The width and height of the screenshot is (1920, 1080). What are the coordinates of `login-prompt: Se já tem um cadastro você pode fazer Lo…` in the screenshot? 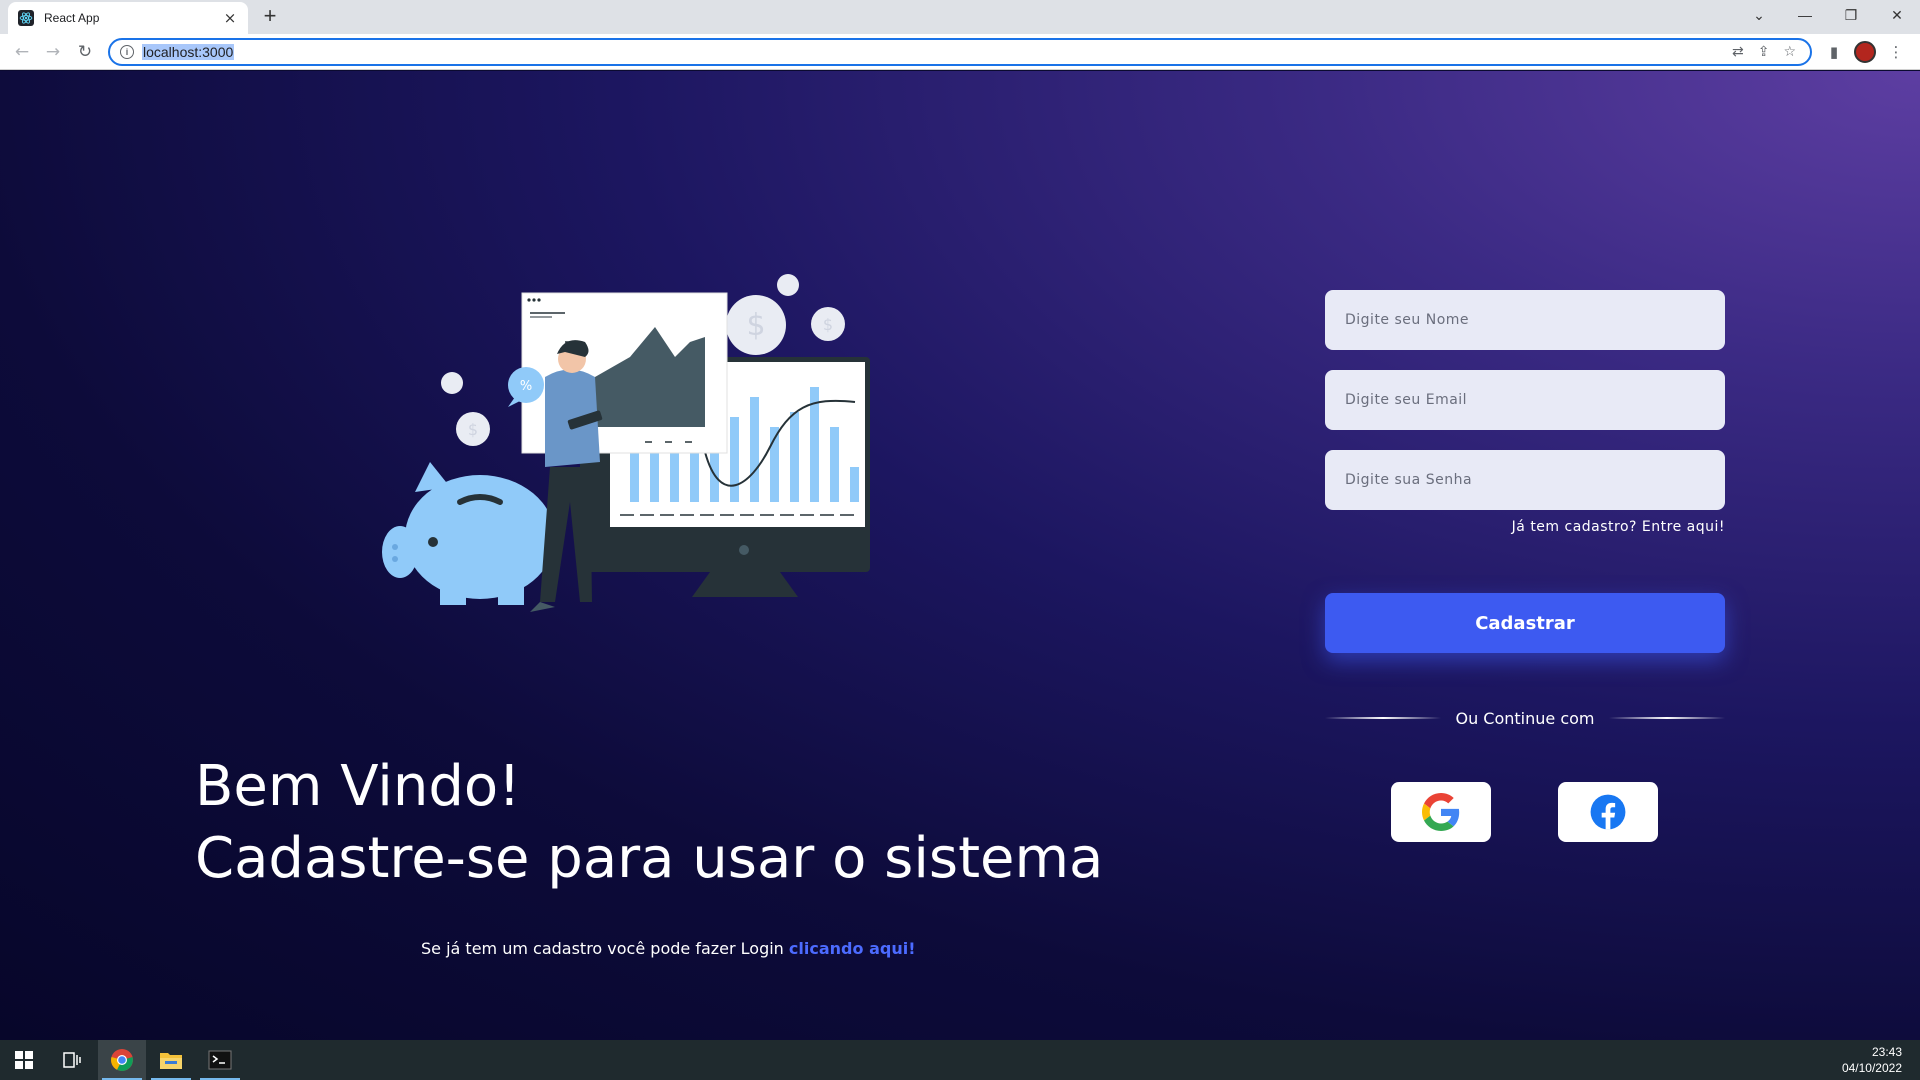 It's located at (668, 948).